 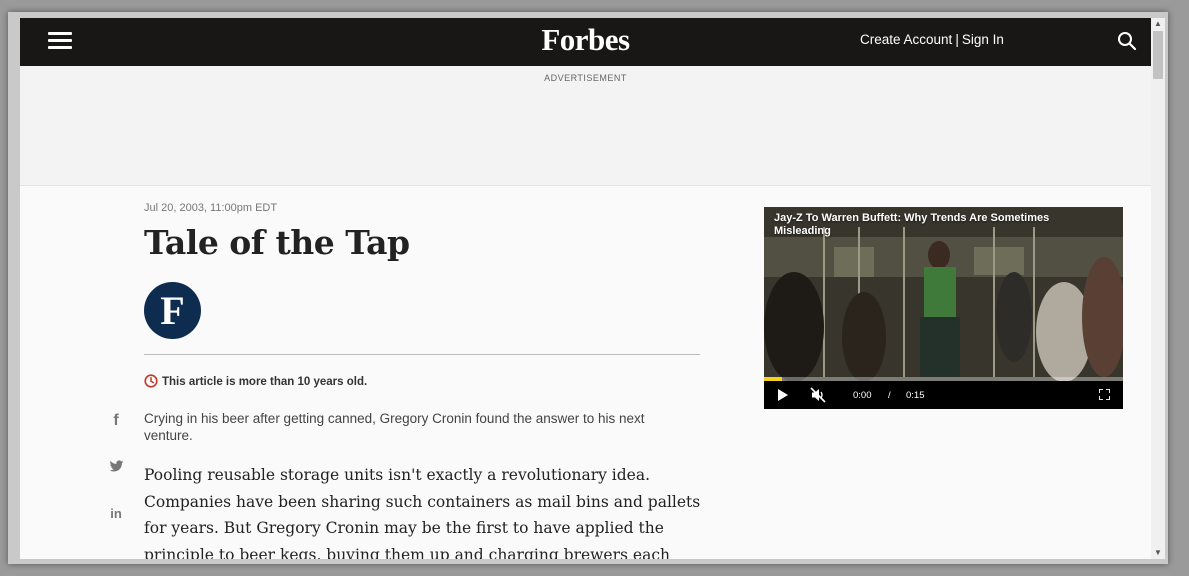 I want to click on article-age-notice: This article is more than 10 years old., so click(x=255, y=381).